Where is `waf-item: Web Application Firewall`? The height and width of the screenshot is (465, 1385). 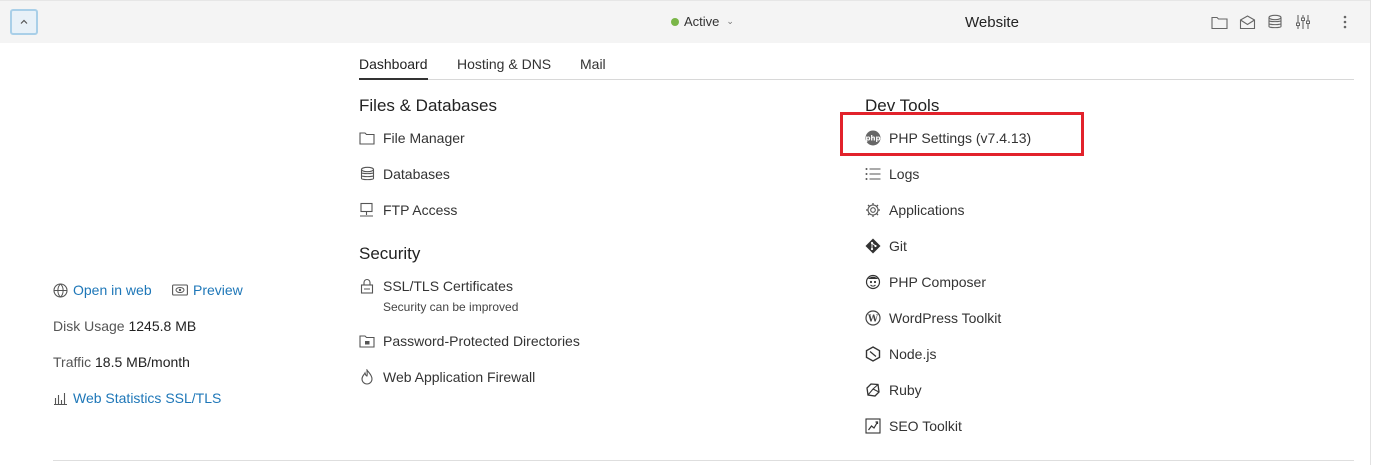
waf-item: Web Application Firewall is located at coordinates (447, 377).